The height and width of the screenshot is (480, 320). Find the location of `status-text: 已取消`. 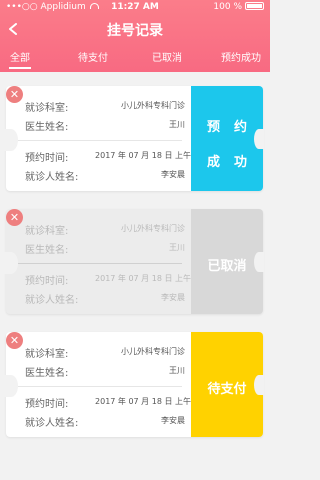

status-text: 已取消 is located at coordinates (227, 266).